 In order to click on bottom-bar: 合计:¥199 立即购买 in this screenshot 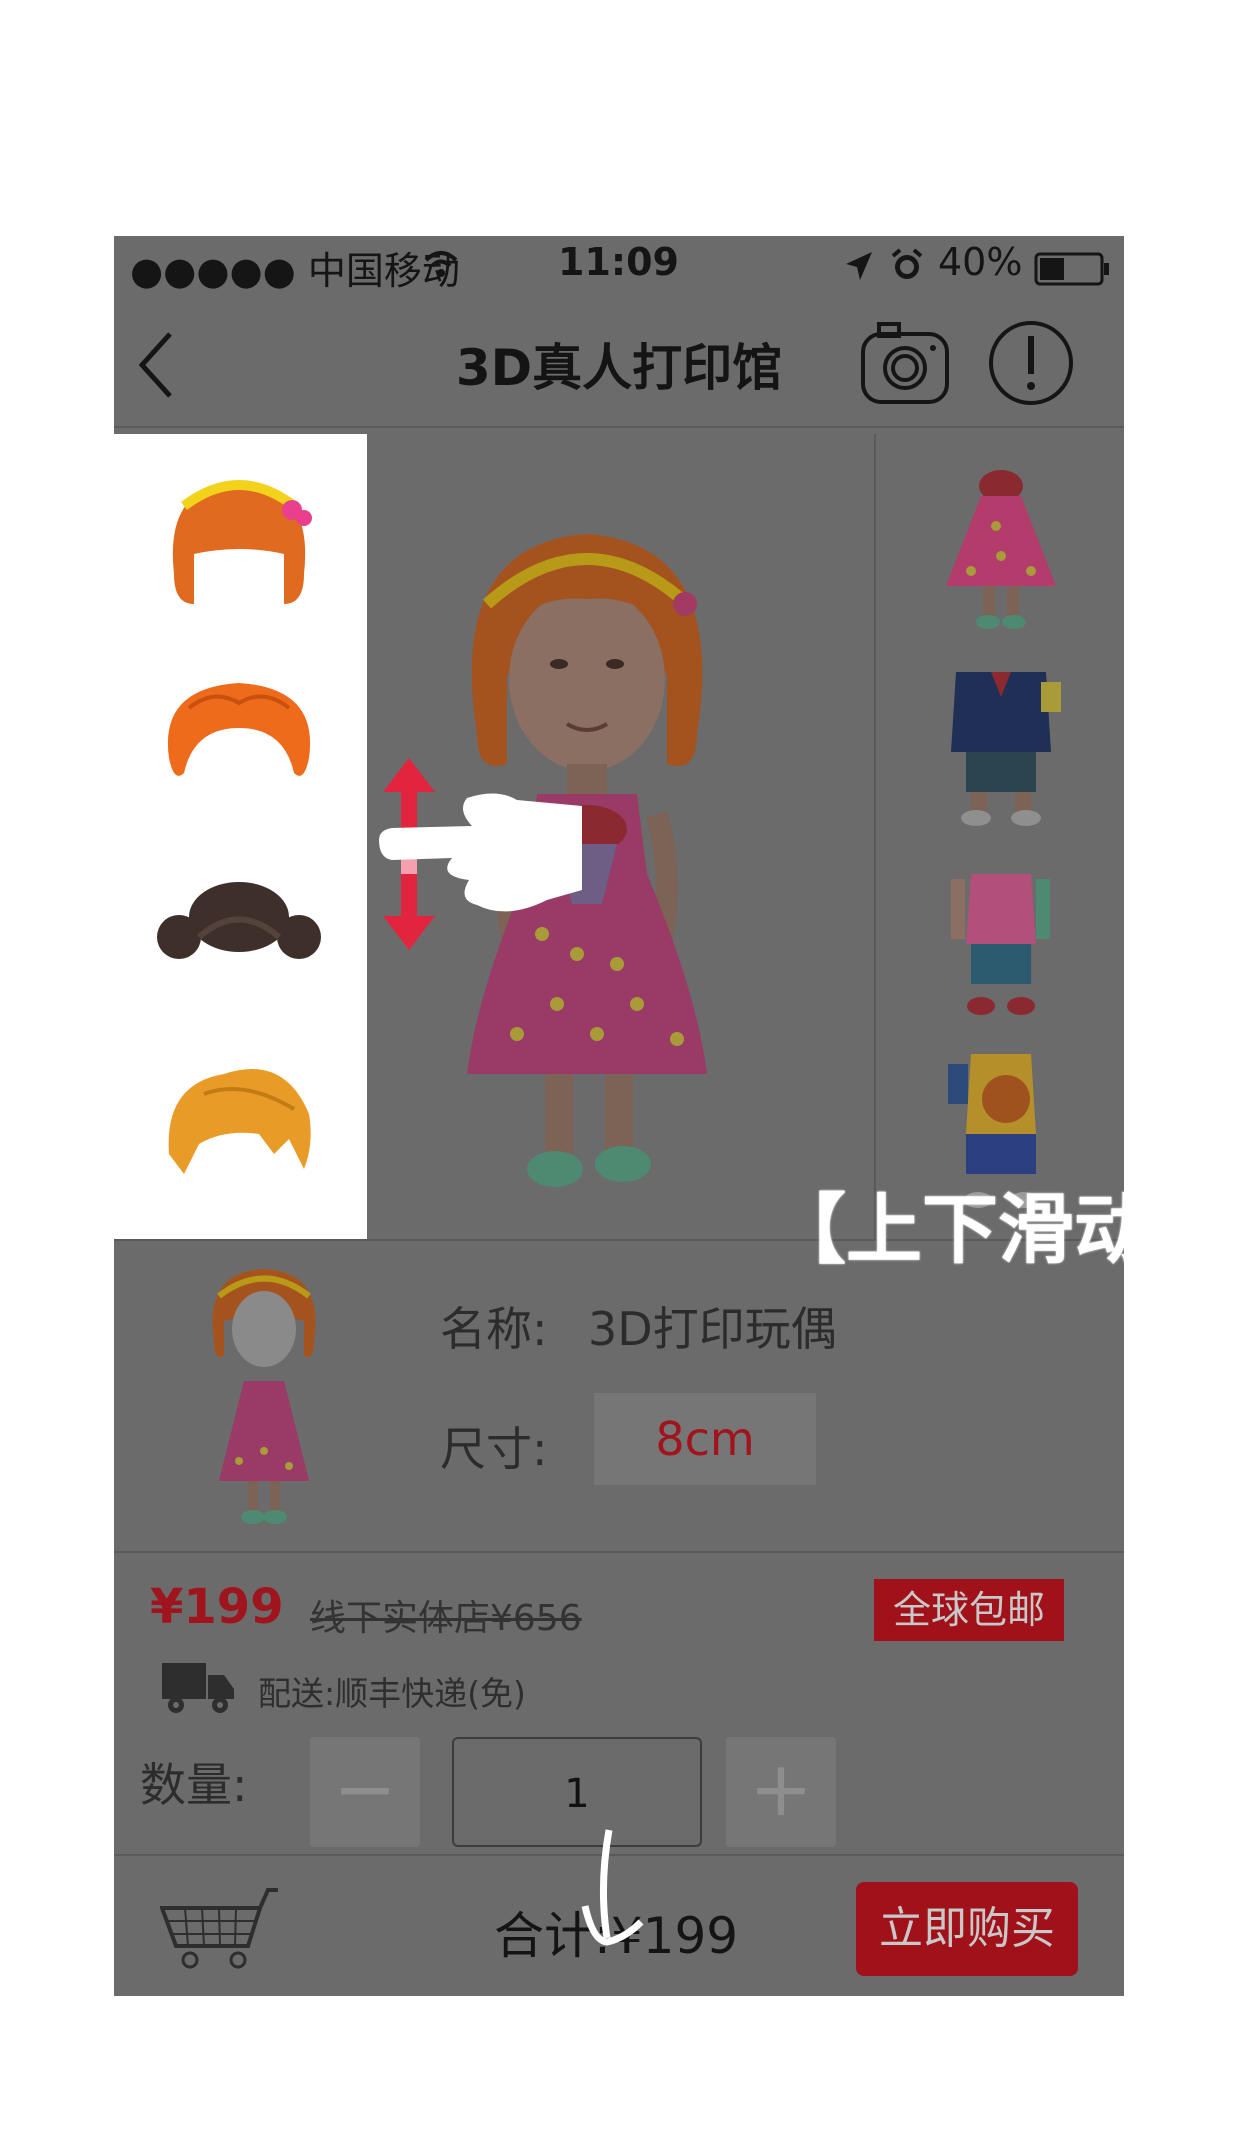, I will do `click(619, 1912)`.